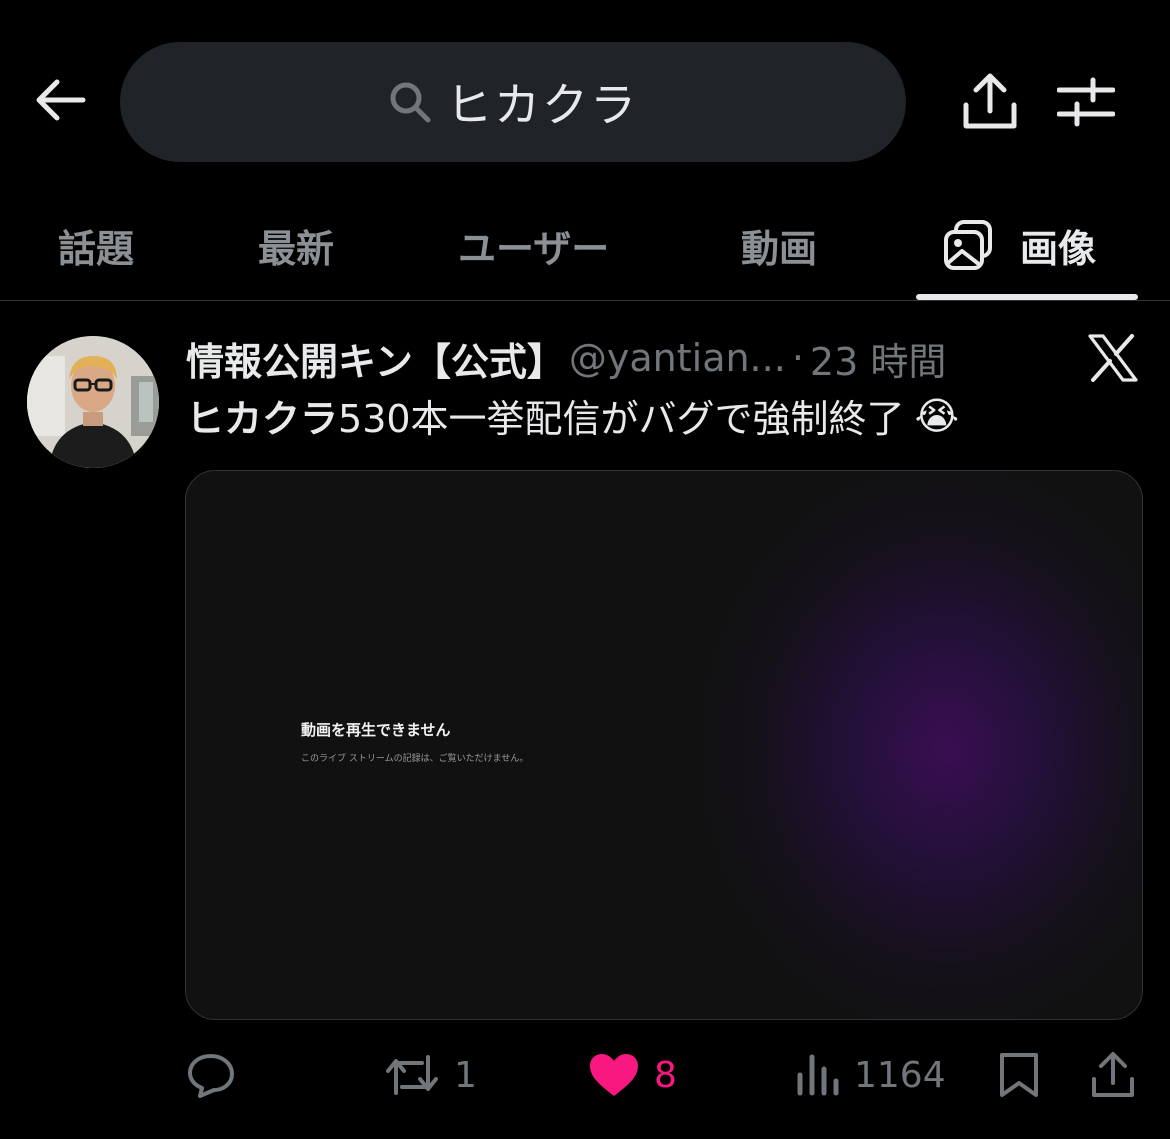 This screenshot has height=1139, width=1170. Describe the element at coordinates (585, 1075) in the screenshot. I see `post-actions: 1 8 1164` at that location.